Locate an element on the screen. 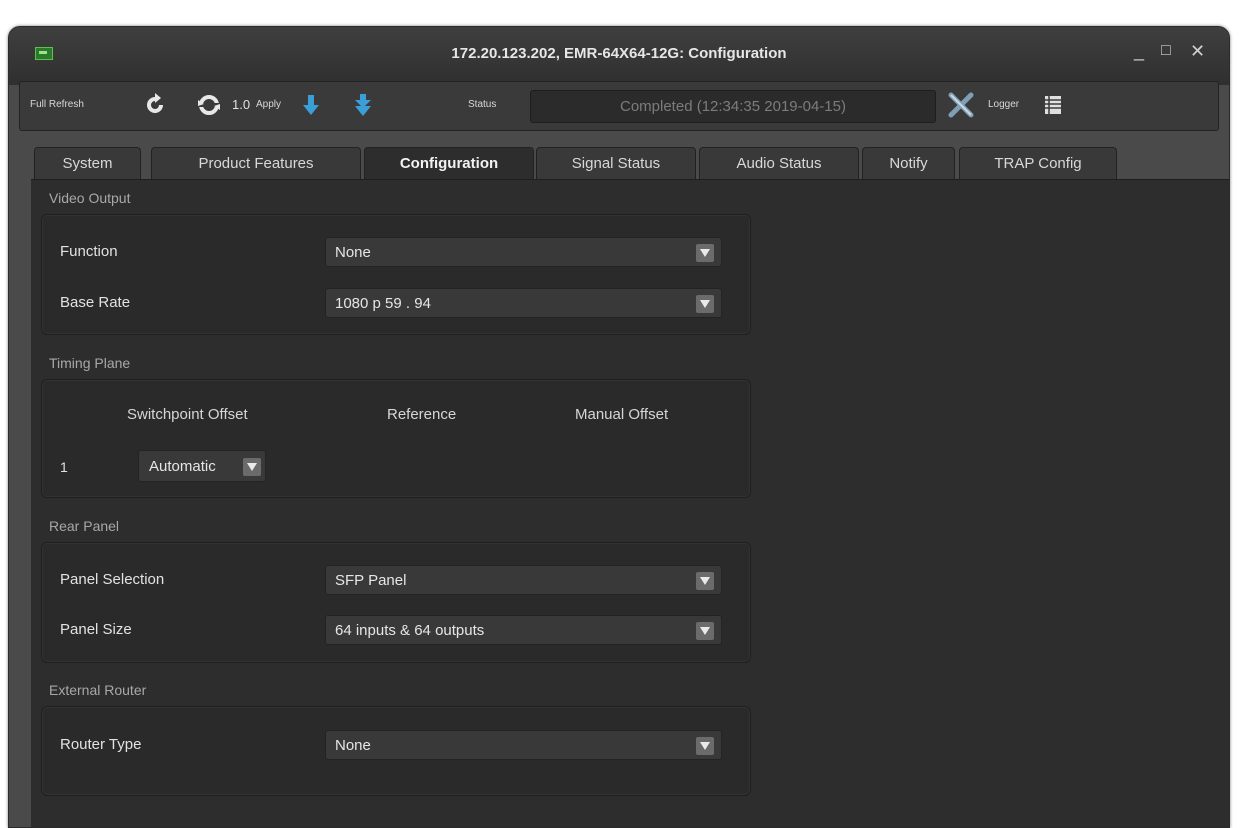 This screenshot has height=828, width=1251. clear-status-x-icon is located at coordinates (961, 105).